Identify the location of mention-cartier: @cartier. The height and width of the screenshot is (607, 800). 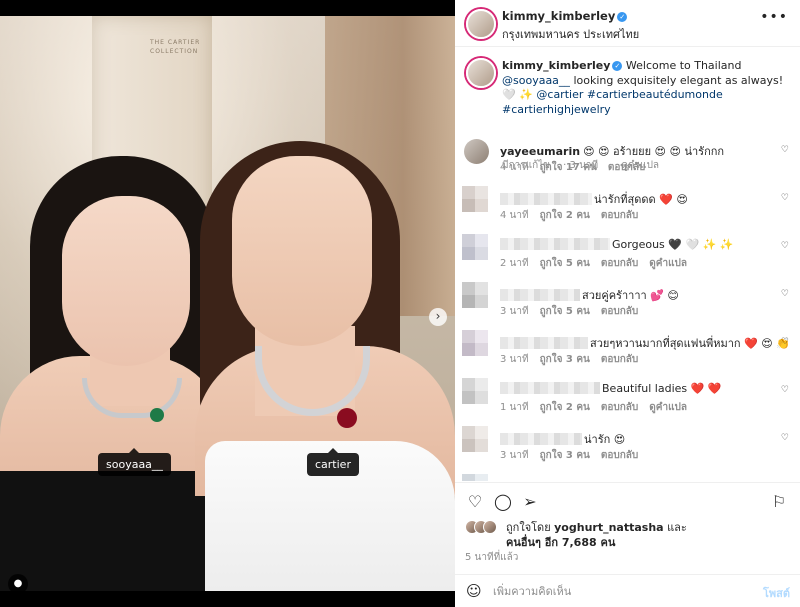
(559, 94).